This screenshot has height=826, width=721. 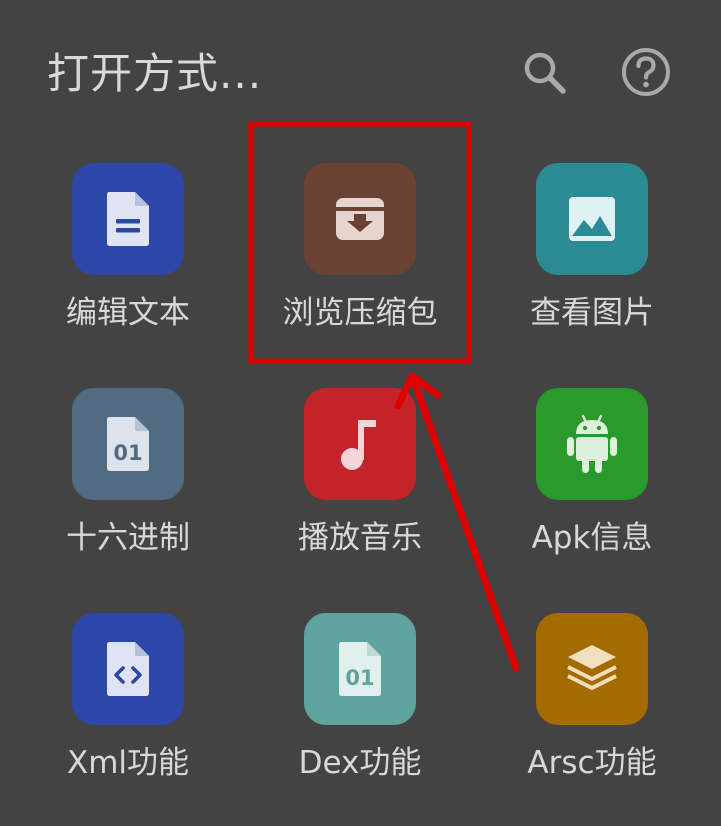 I want to click on app-tile-play-music: 播放音乐, so click(x=360, y=488).